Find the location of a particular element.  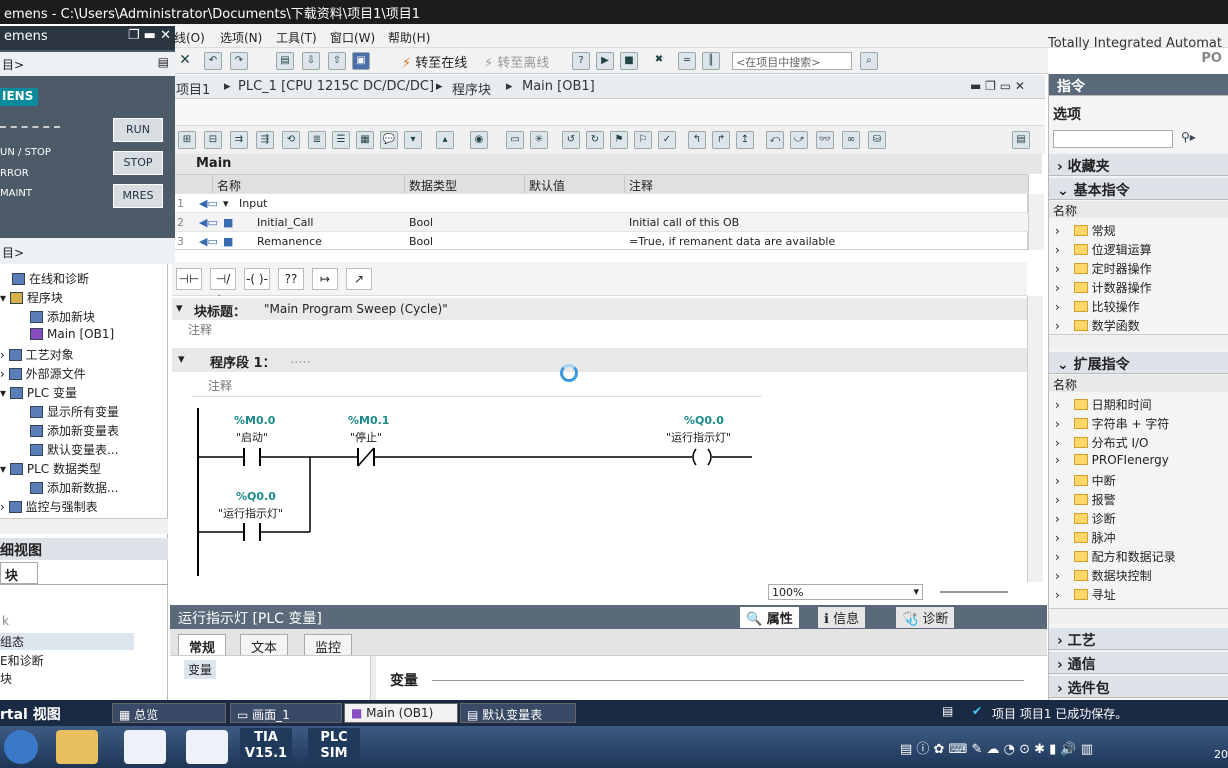

details-row: E和诊断 is located at coordinates (22, 660).